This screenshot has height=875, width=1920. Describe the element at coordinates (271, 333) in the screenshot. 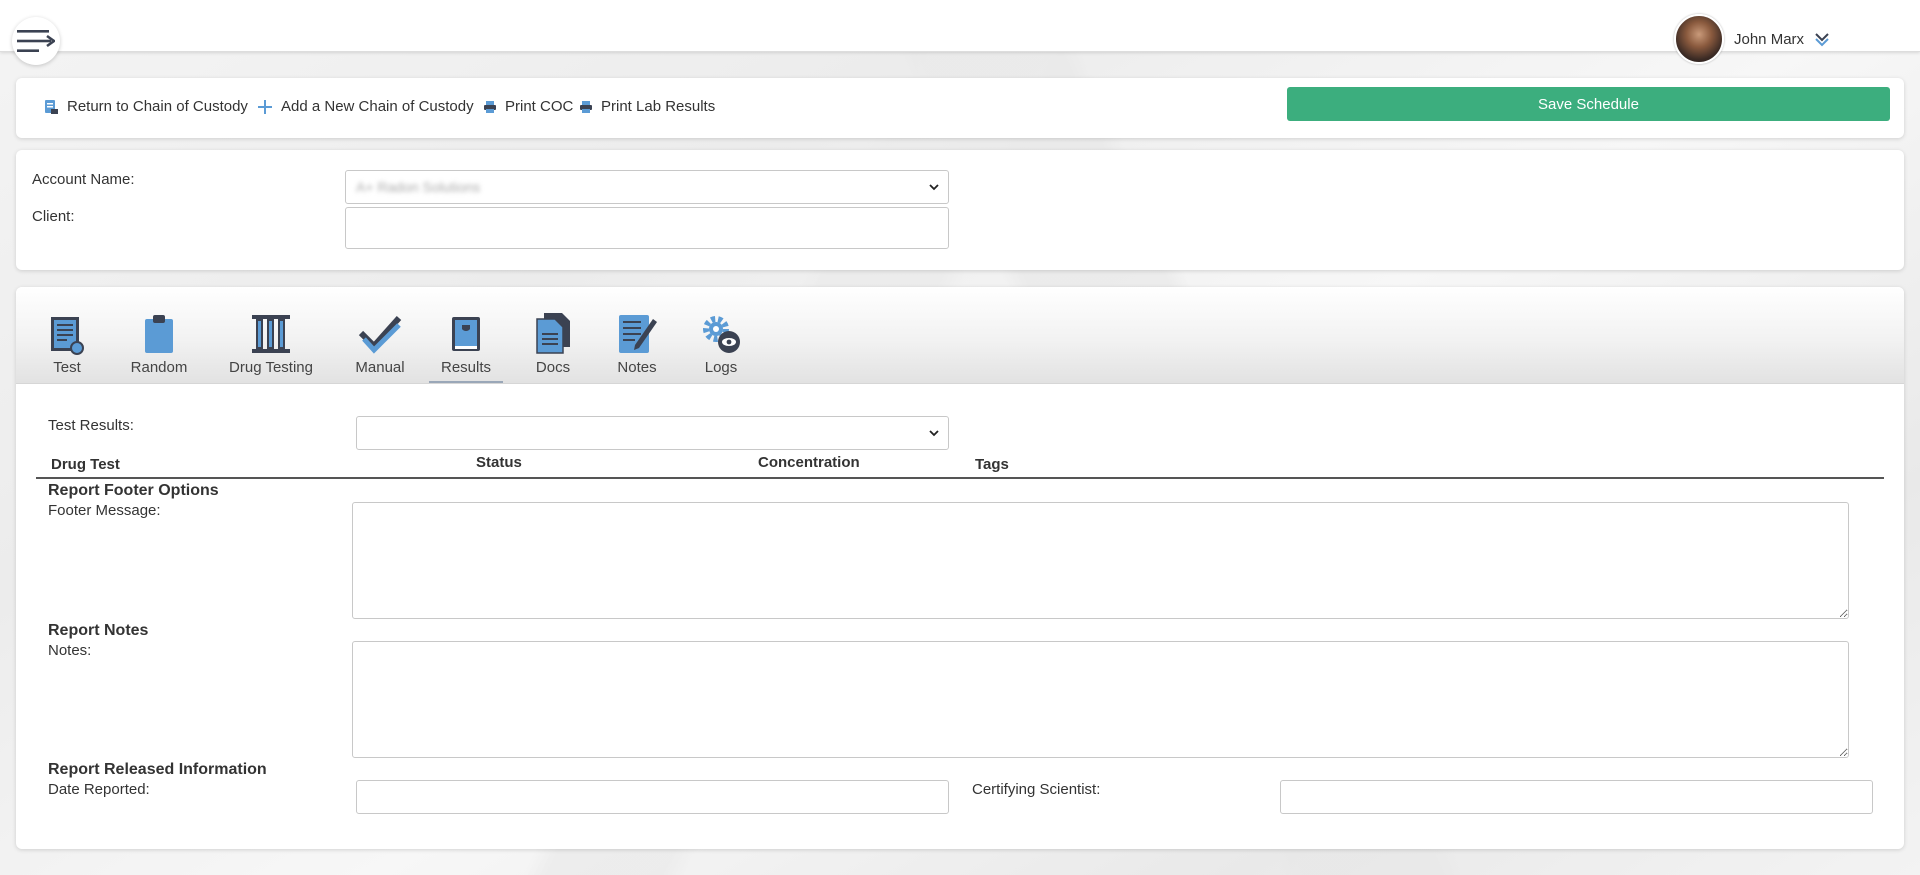

I see `test-tubes-icon` at that location.